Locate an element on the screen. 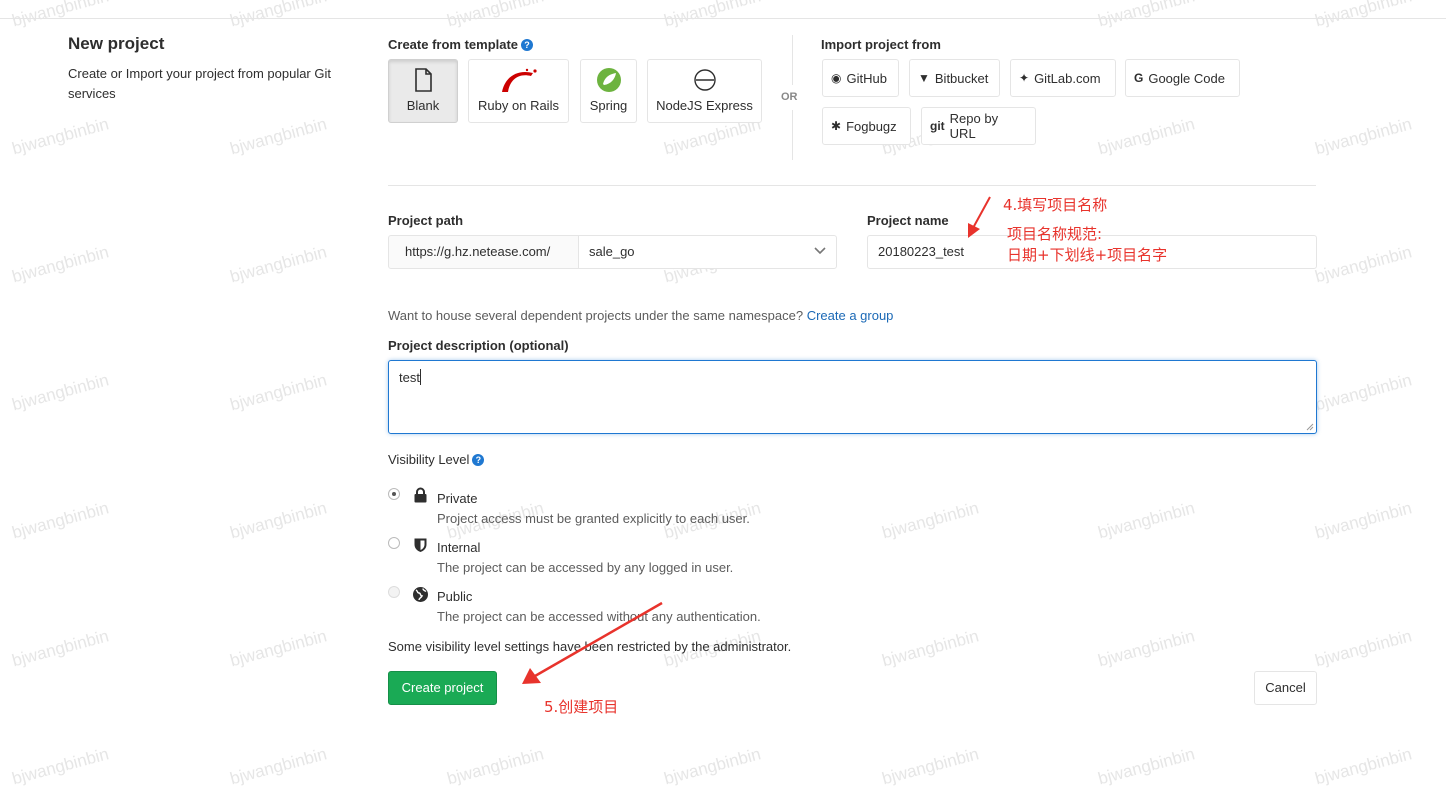  annotation-arrowhead-create is located at coordinates (531, 676).